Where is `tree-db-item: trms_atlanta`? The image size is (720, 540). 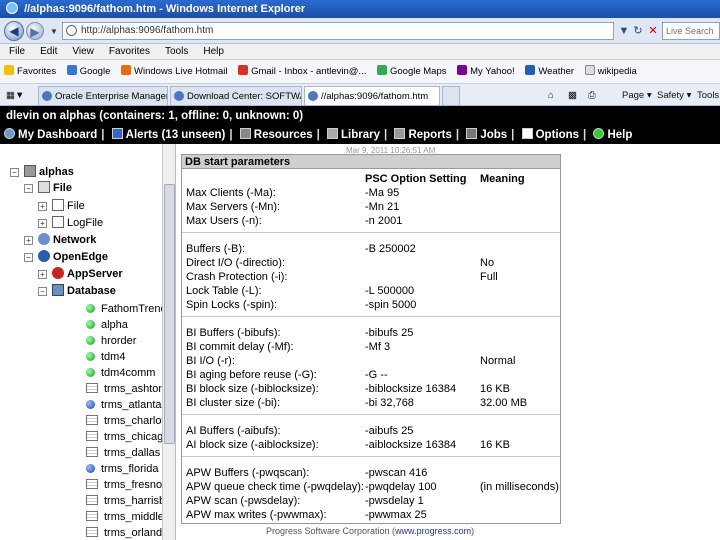
tree-db-item: trms_atlanta is located at coordinates (124, 405).